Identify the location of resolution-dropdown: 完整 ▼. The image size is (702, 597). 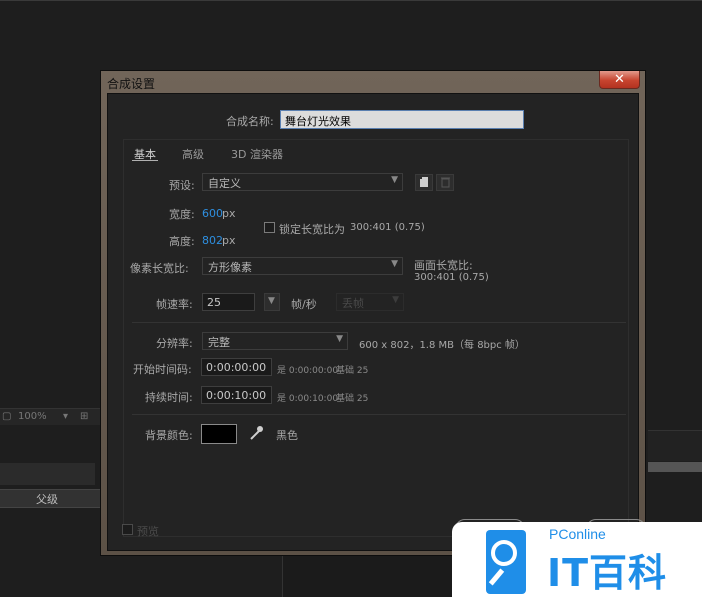
(275, 341).